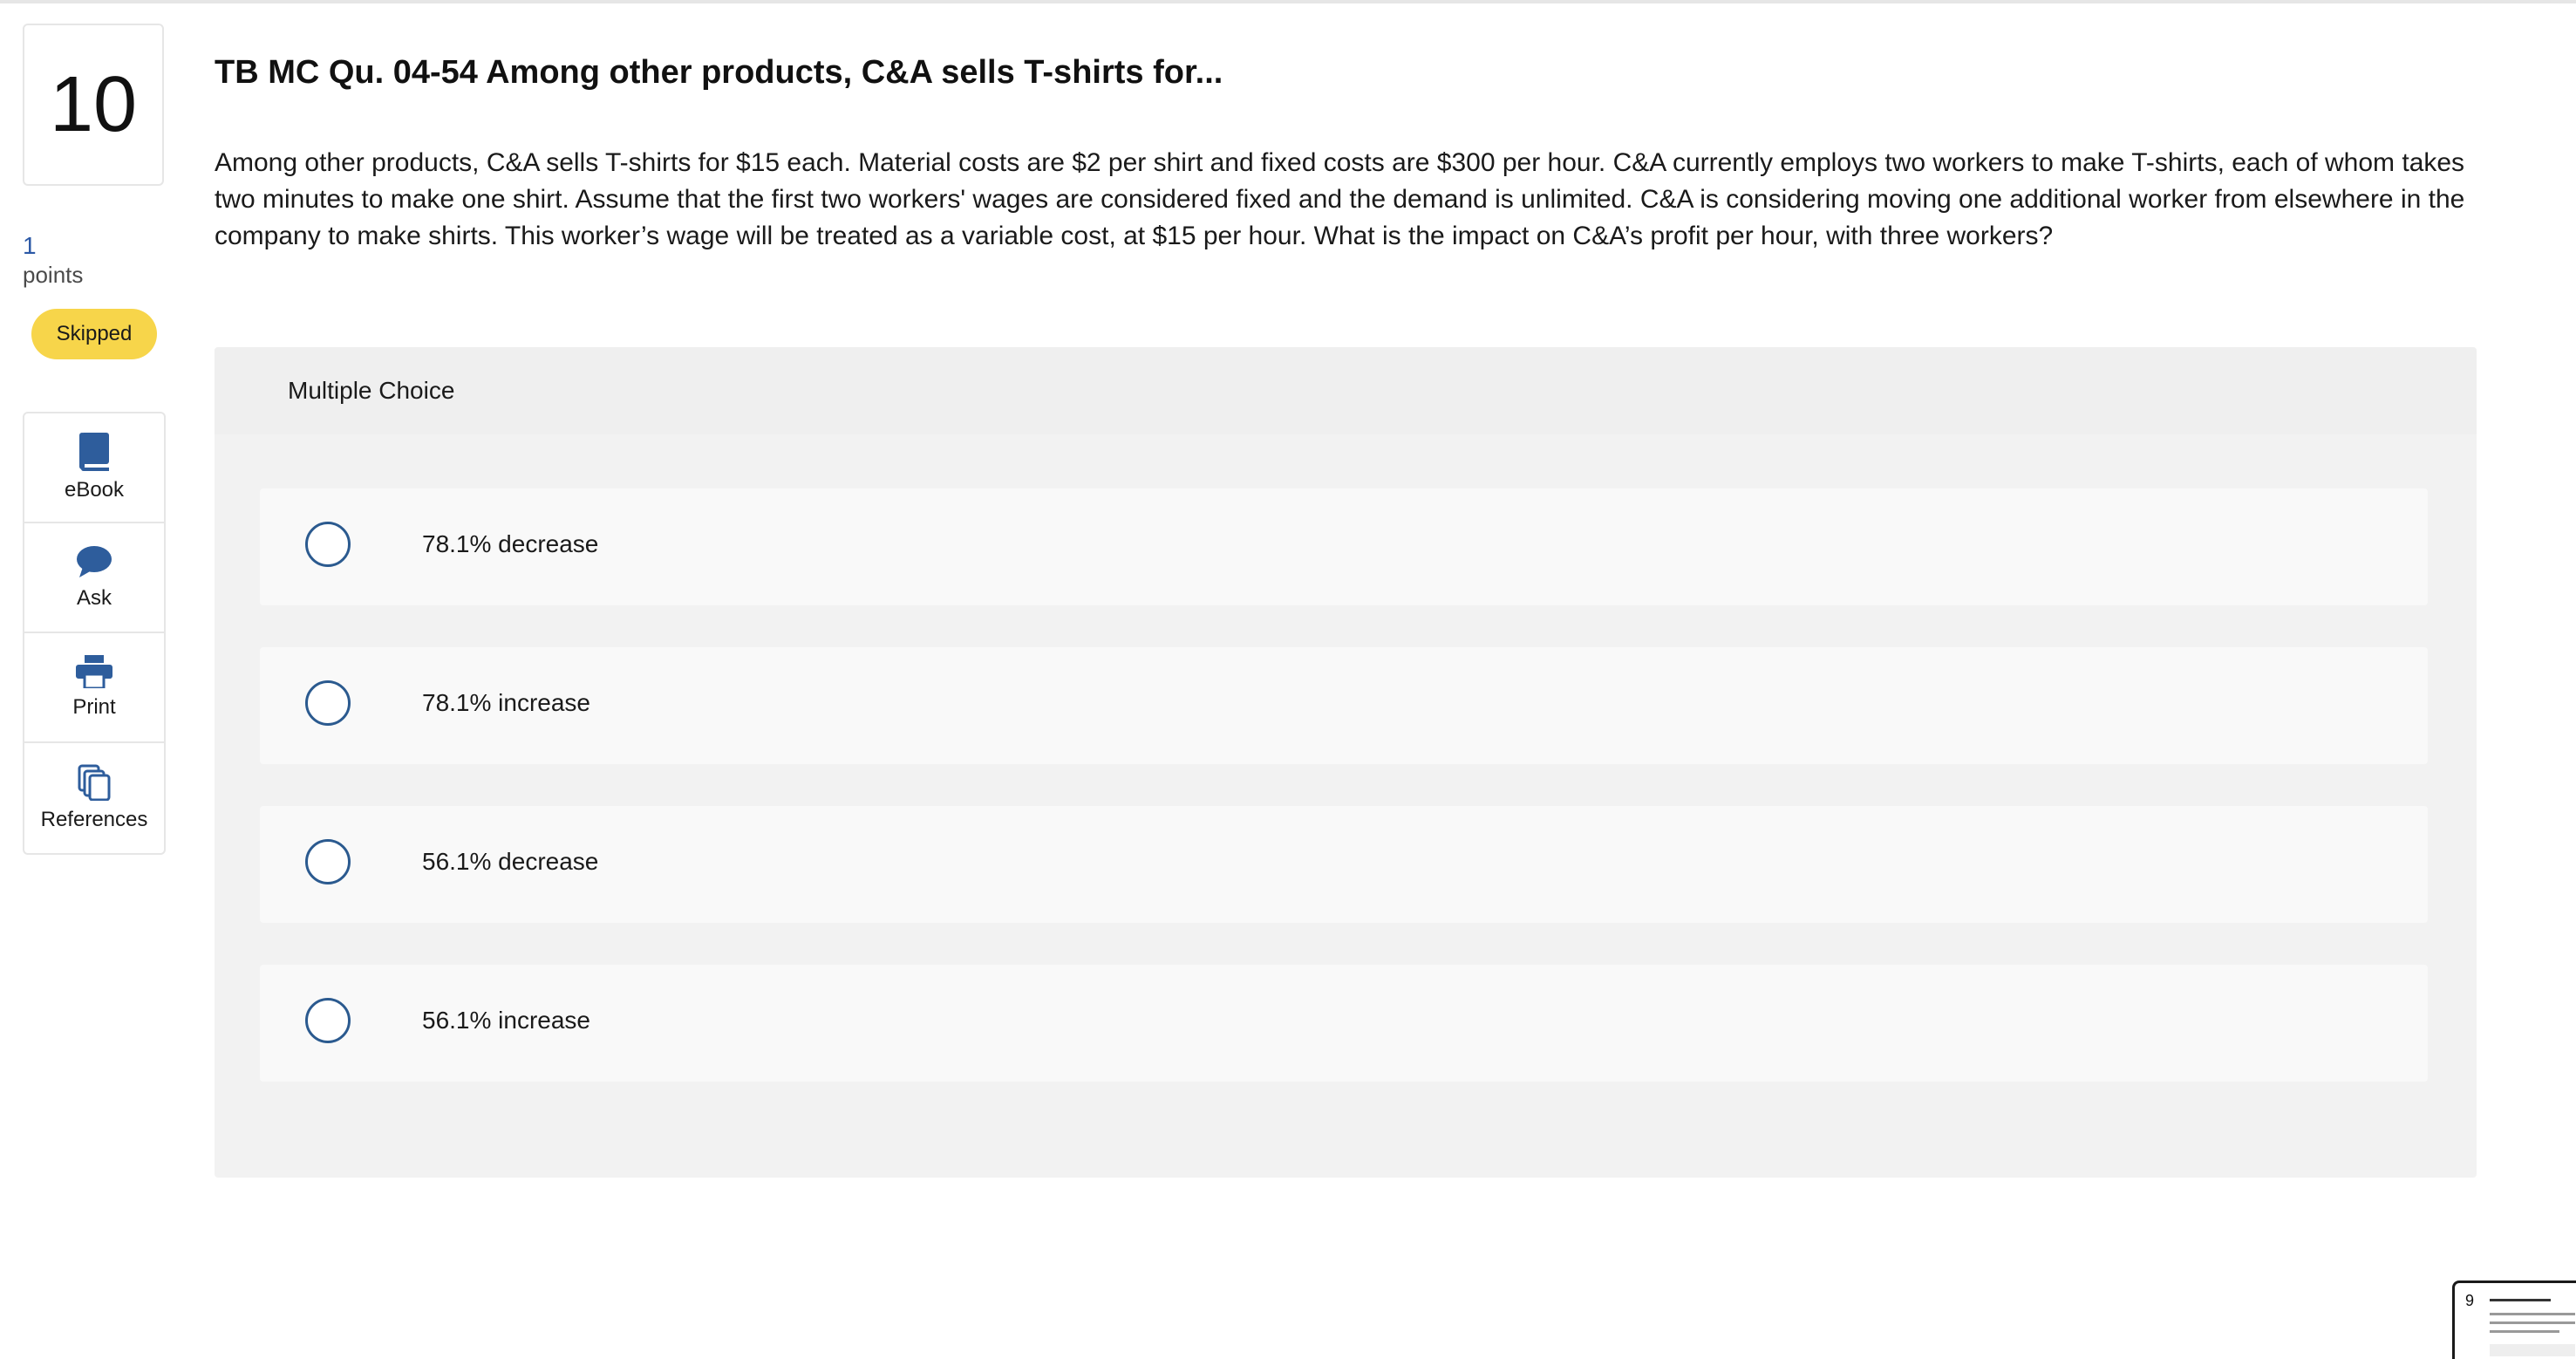 Image resolution: width=2576 pixels, height=1359 pixels. Describe the element at coordinates (1344, 706) in the screenshot. I see `answer-option: 78.1% increase` at that location.